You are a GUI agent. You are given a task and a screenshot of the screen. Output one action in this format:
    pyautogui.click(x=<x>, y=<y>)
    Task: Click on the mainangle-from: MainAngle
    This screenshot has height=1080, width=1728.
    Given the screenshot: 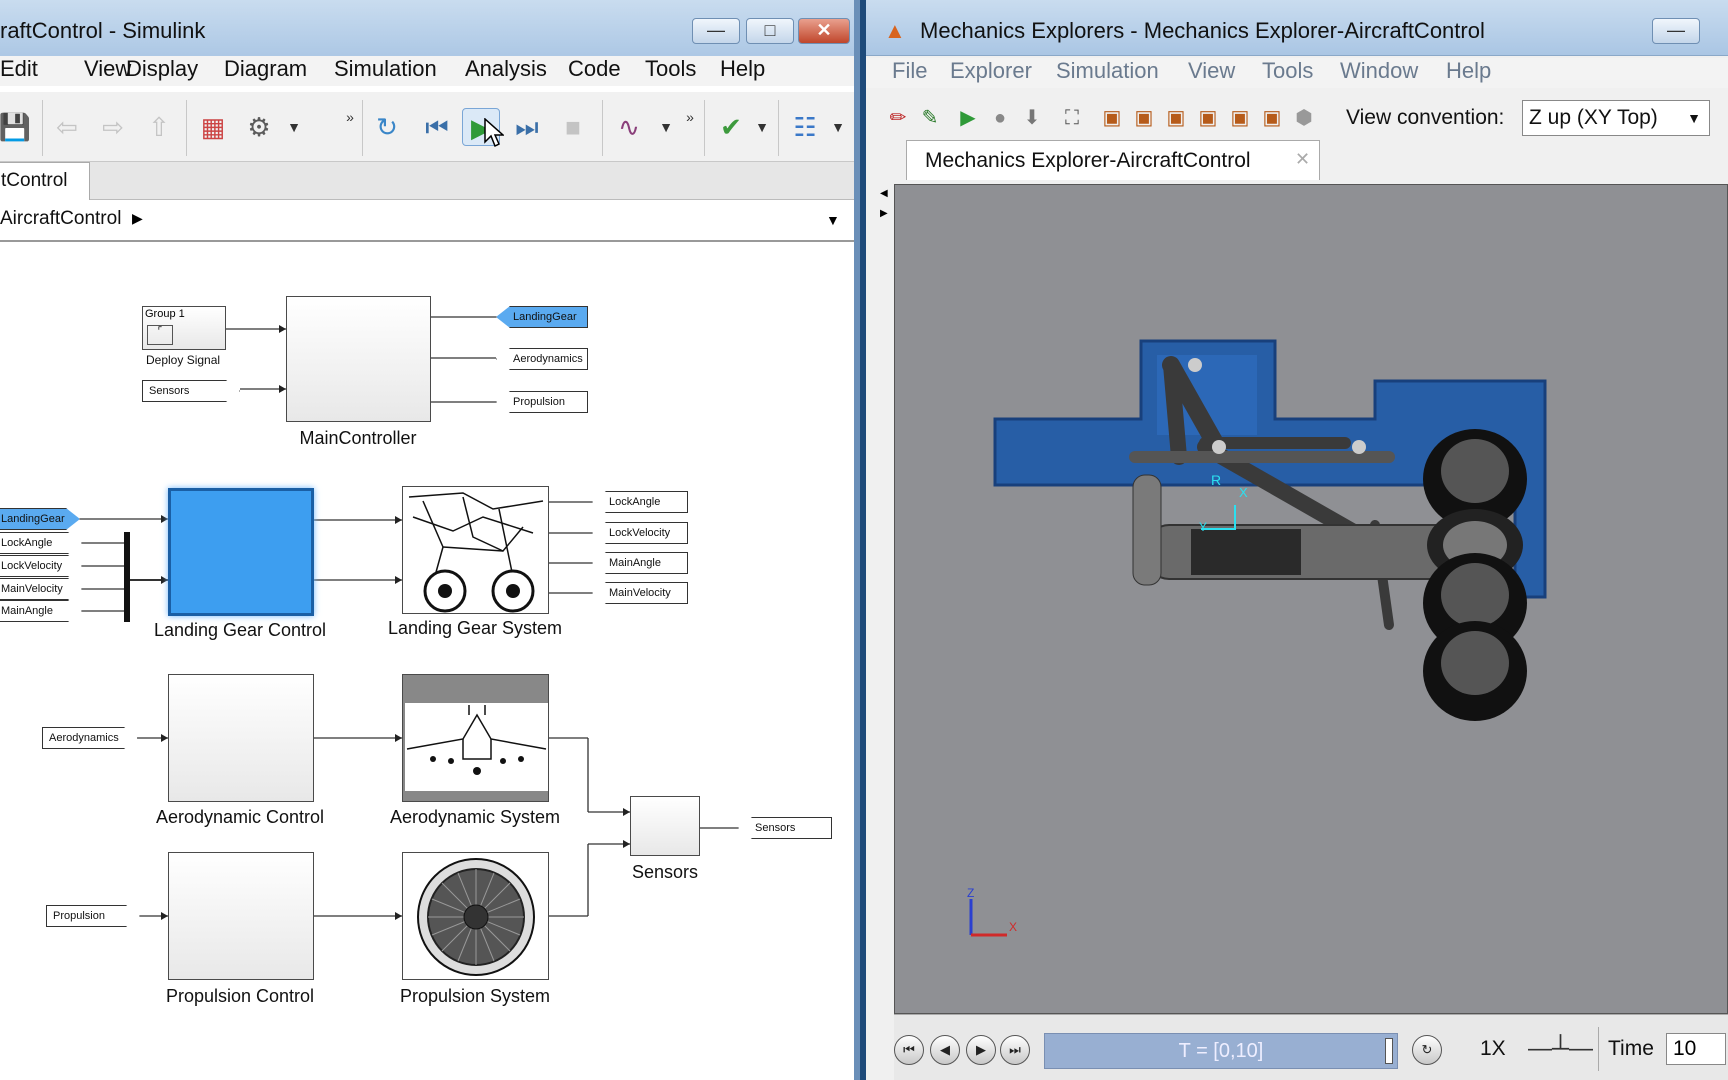 What is the action you would take?
    pyautogui.click(x=41, y=611)
    